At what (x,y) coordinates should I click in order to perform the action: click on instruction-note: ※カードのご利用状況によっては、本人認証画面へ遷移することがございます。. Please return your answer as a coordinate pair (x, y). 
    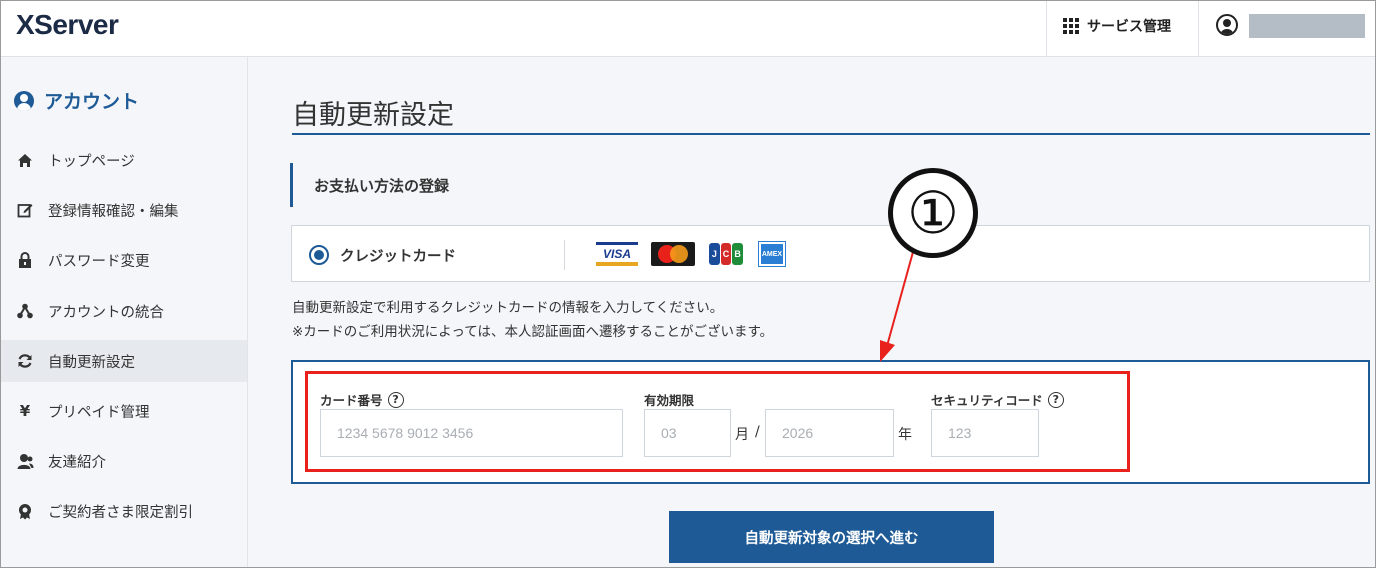
    Looking at the image, I should click on (533, 332).